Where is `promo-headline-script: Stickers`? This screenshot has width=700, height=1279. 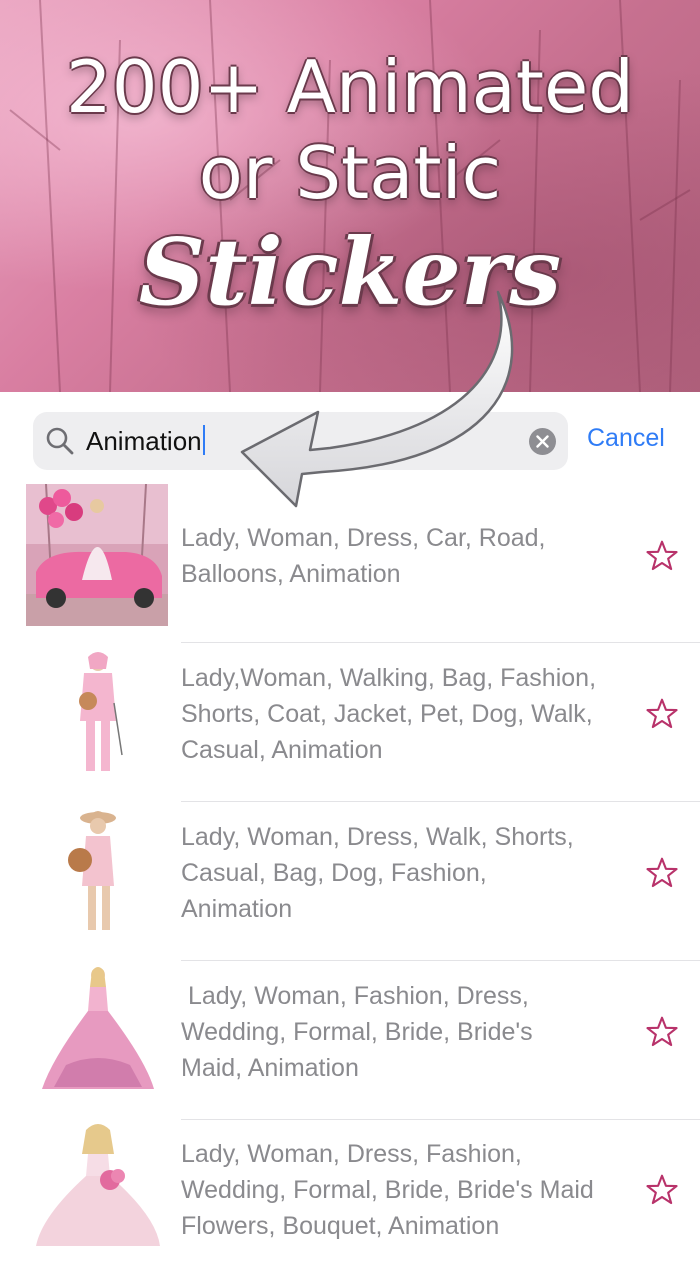
promo-headline-script: Stickers is located at coordinates (350, 272).